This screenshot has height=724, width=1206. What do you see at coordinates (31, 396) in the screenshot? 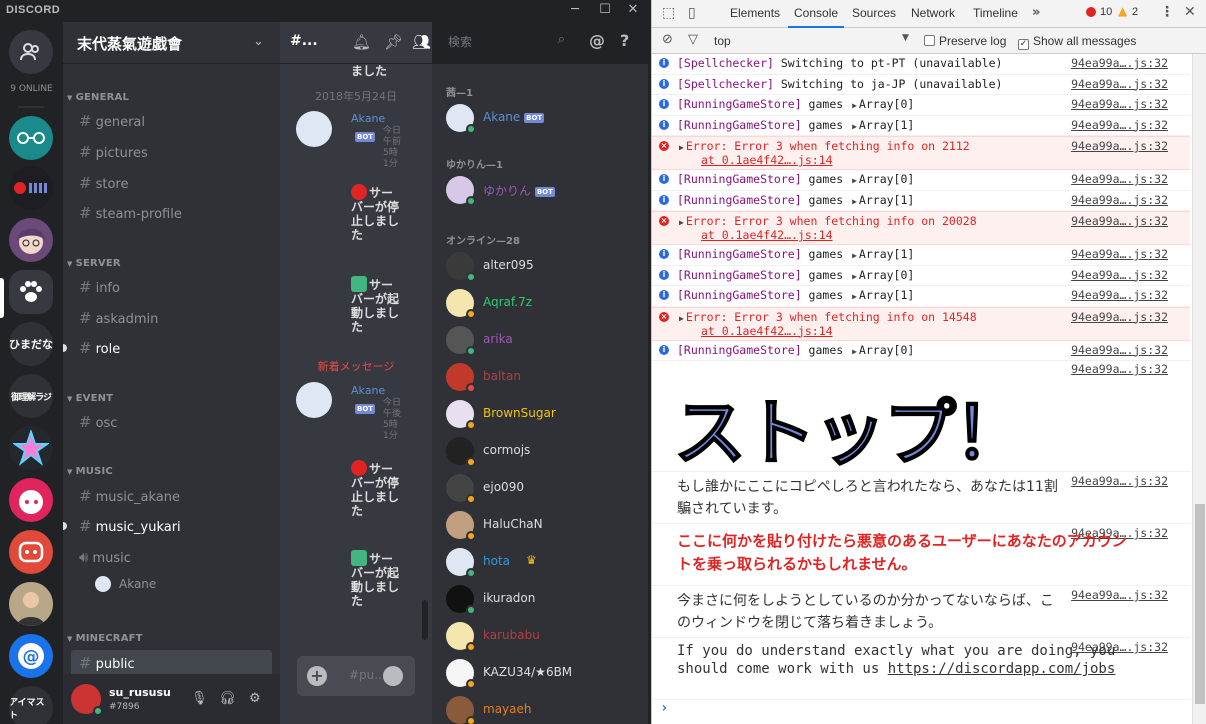
I see `server-icon-gorikai: 御理解ラジ` at bounding box center [31, 396].